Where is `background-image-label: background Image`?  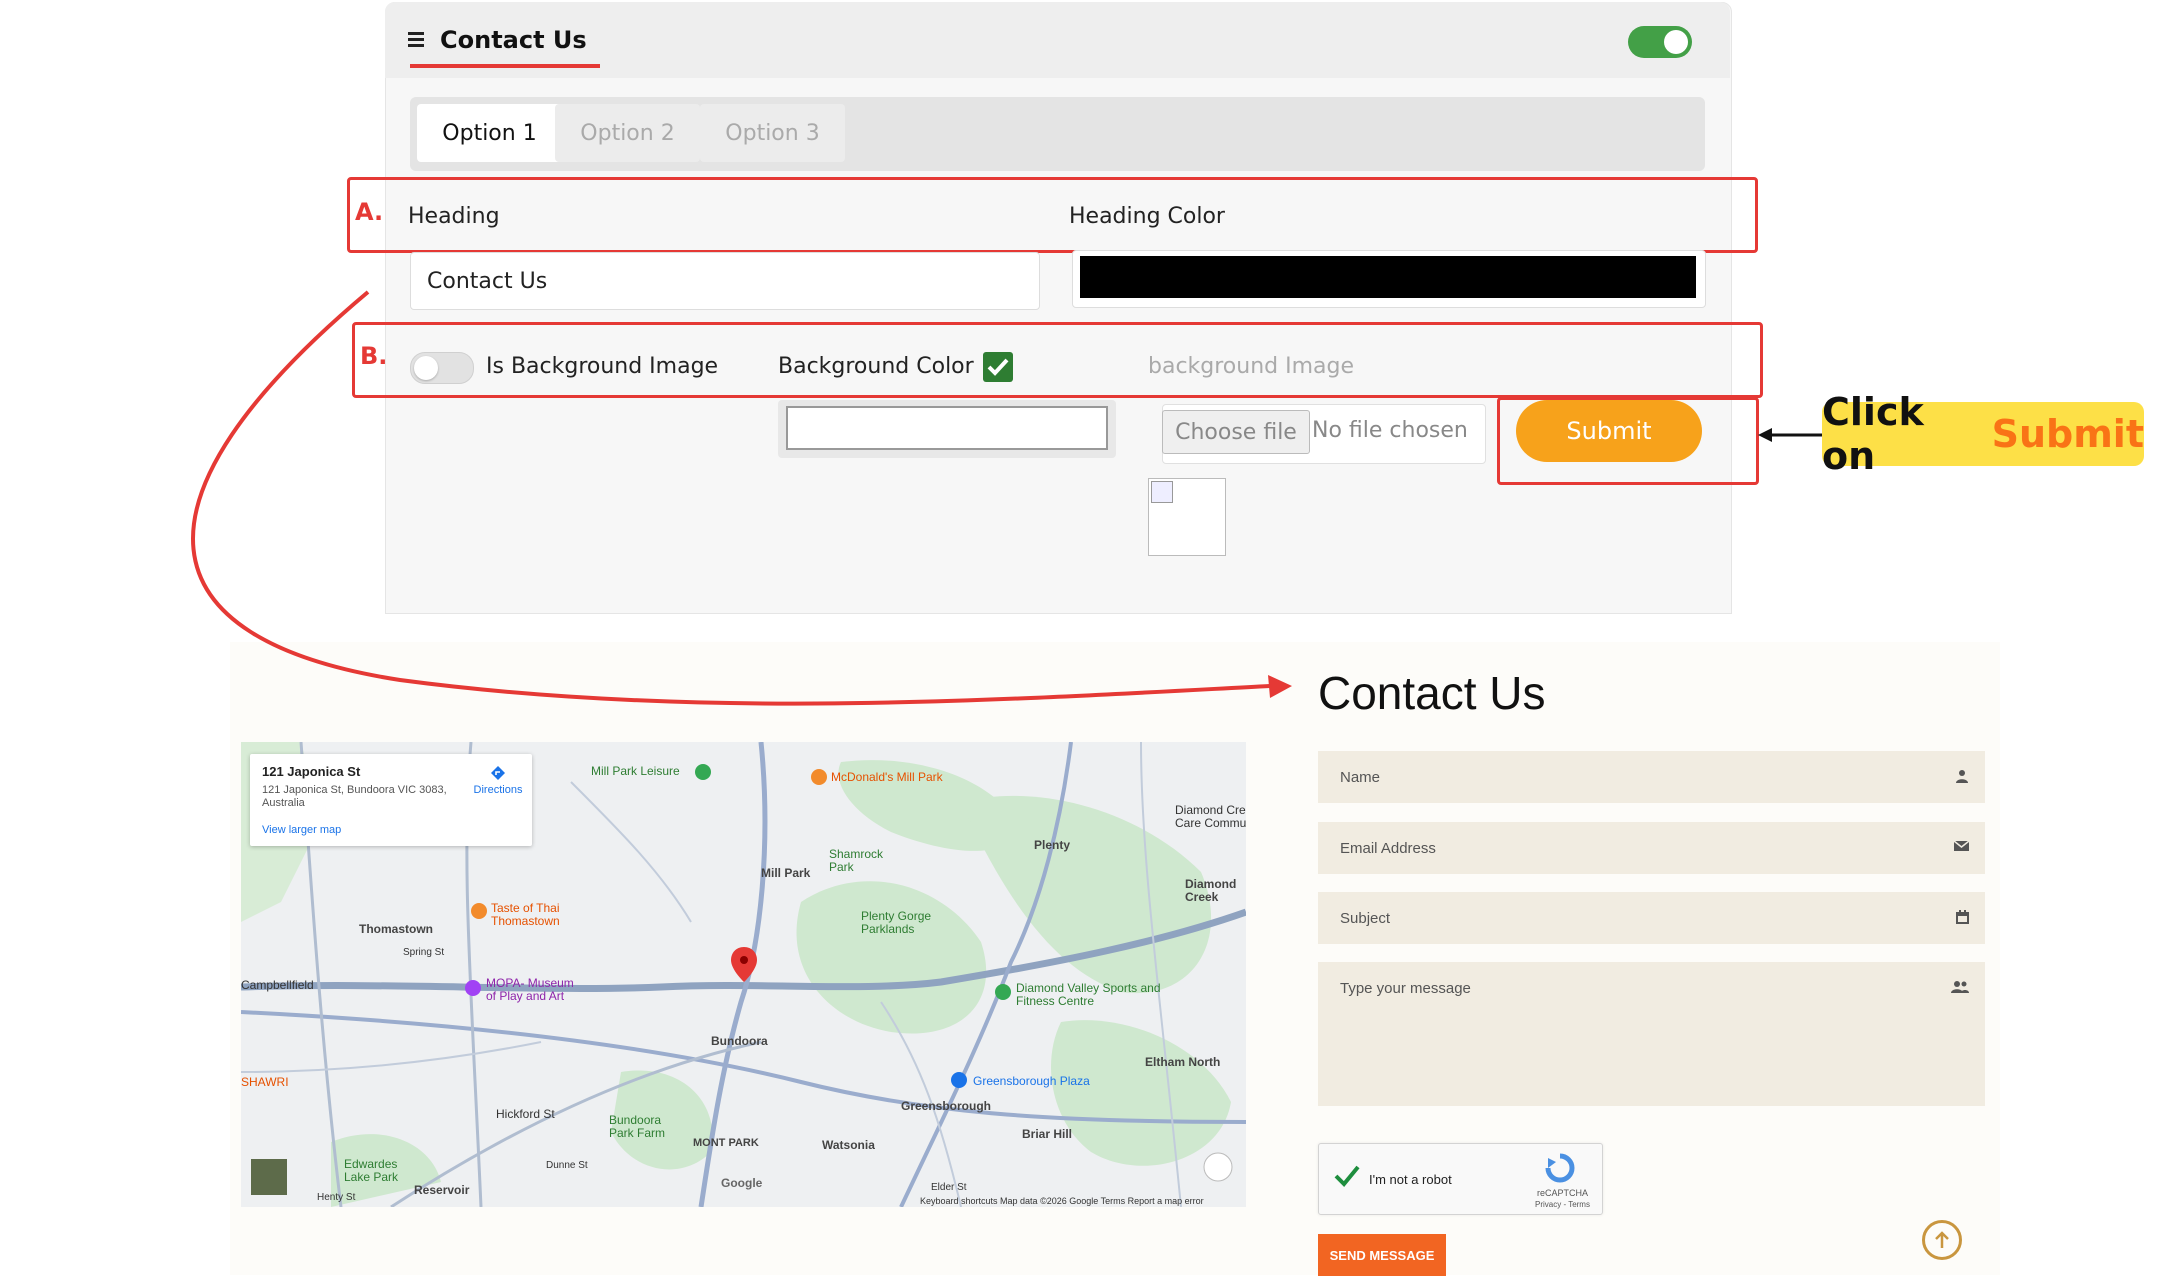 background-image-label: background Image is located at coordinates (1251, 366).